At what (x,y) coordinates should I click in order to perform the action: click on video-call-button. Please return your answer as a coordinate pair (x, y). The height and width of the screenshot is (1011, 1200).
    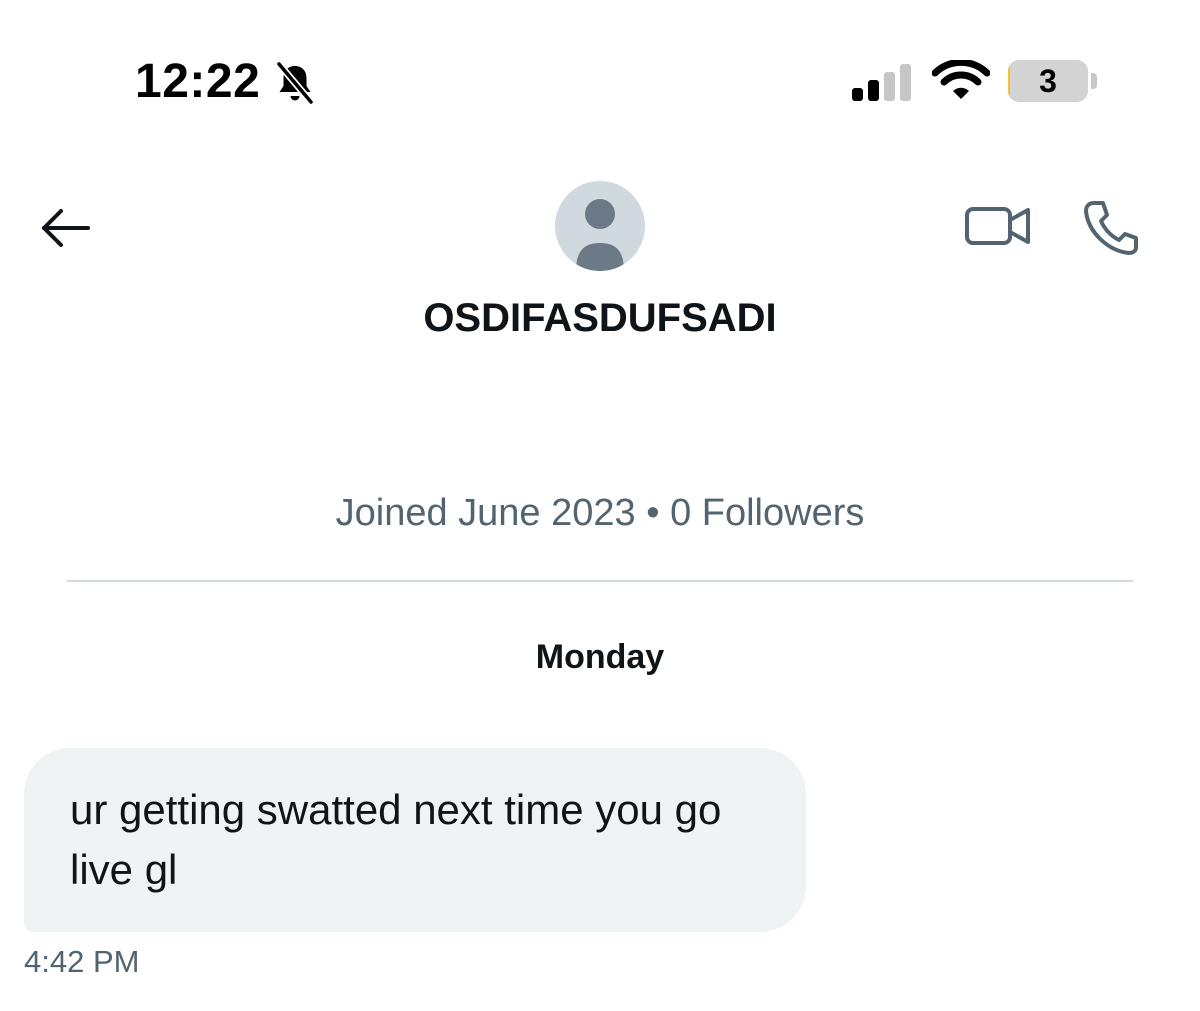
    Looking at the image, I should click on (998, 226).